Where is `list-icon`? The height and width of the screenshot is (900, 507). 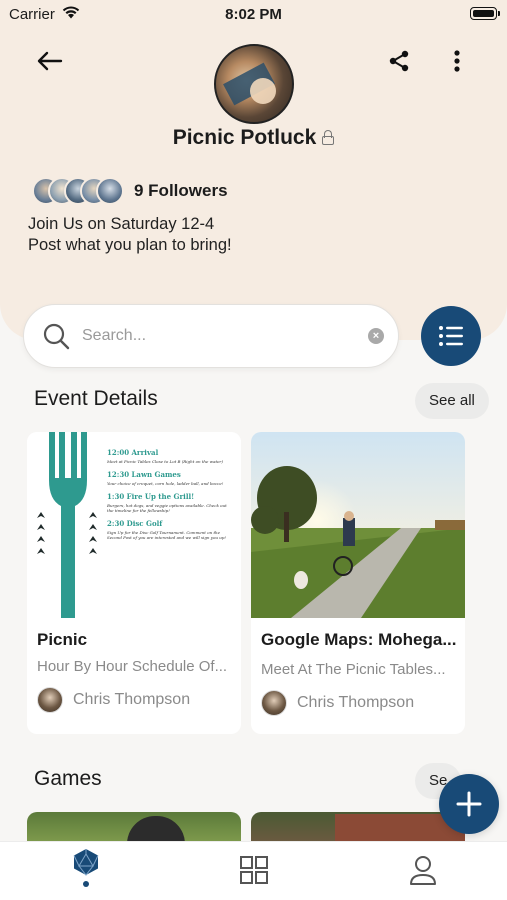
list-icon is located at coordinates (451, 336).